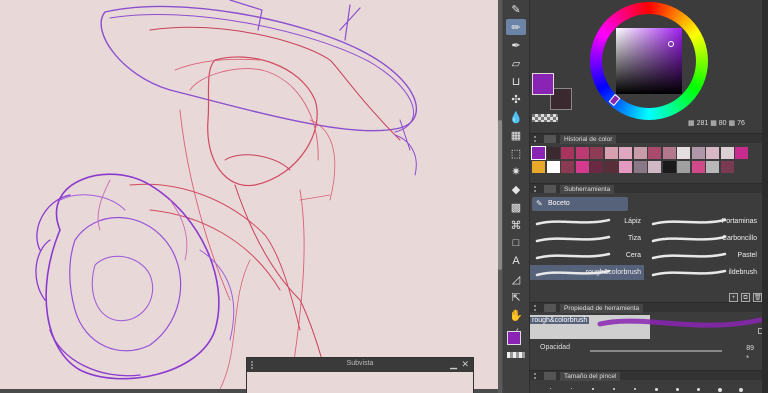 The width and height of the screenshot is (768, 393). What do you see at coordinates (516, 27) in the screenshot?
I see `pencil-icon: ✏` at bounding box center [516, 27].